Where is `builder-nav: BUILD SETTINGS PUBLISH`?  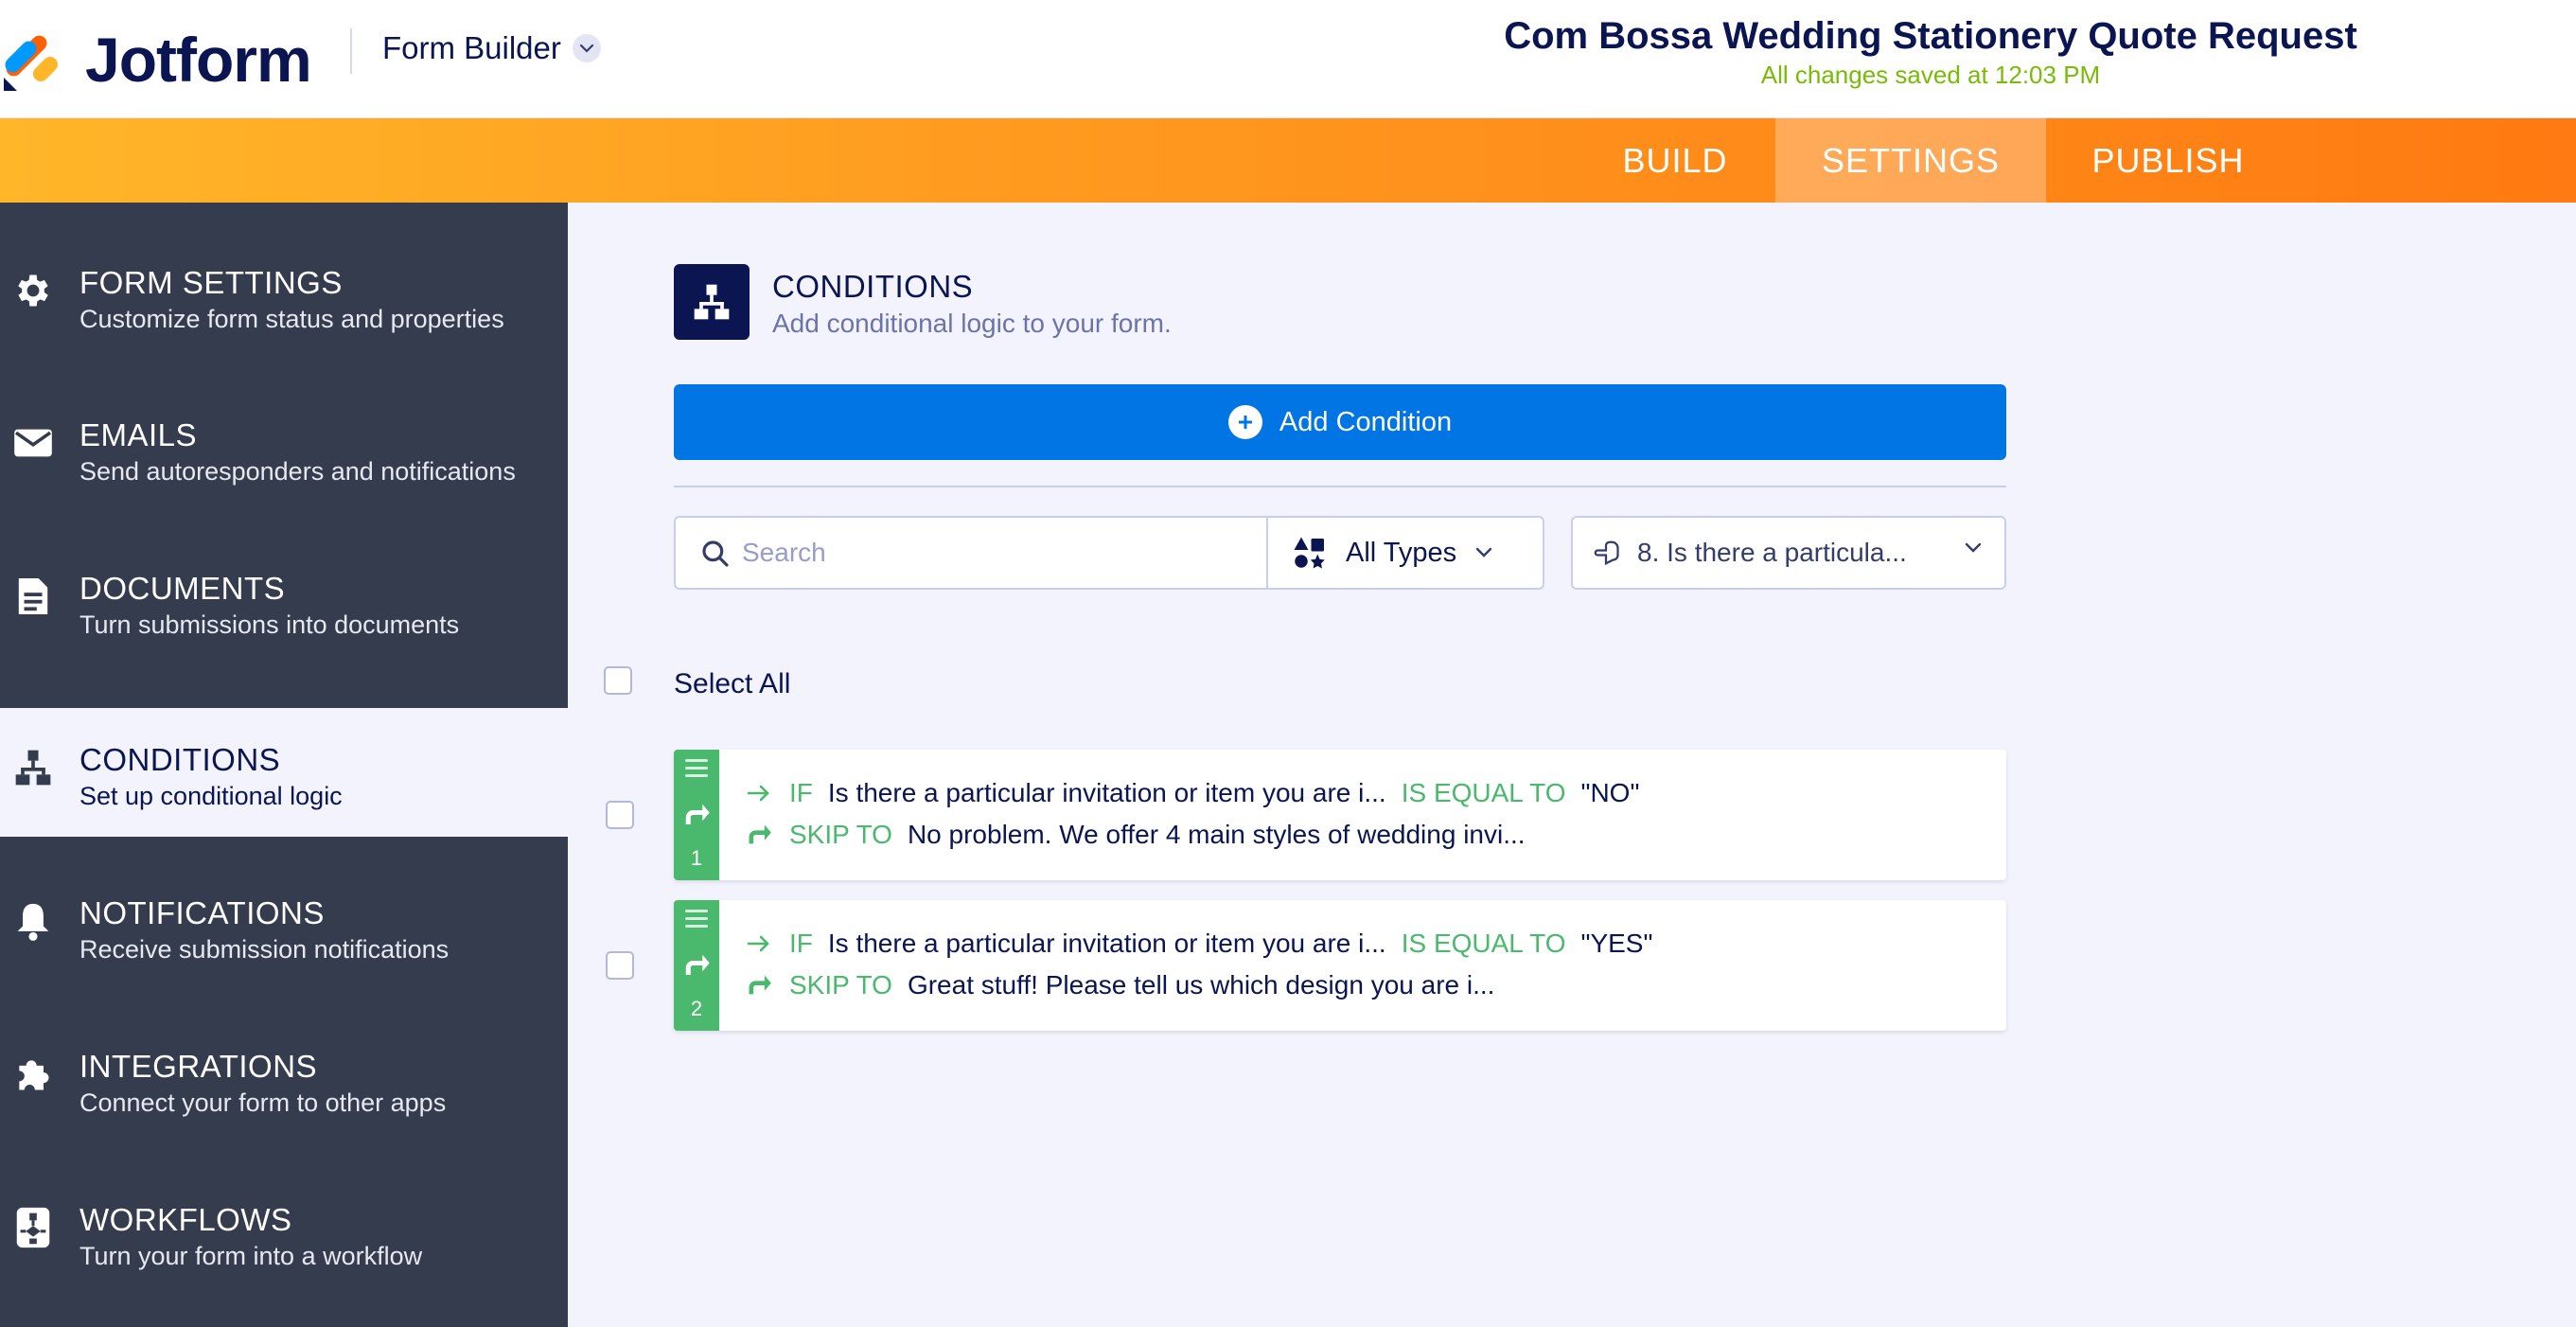
builder-nav: BUILD SETTINGS PUBLISH is located at coordinates (1288, 160).